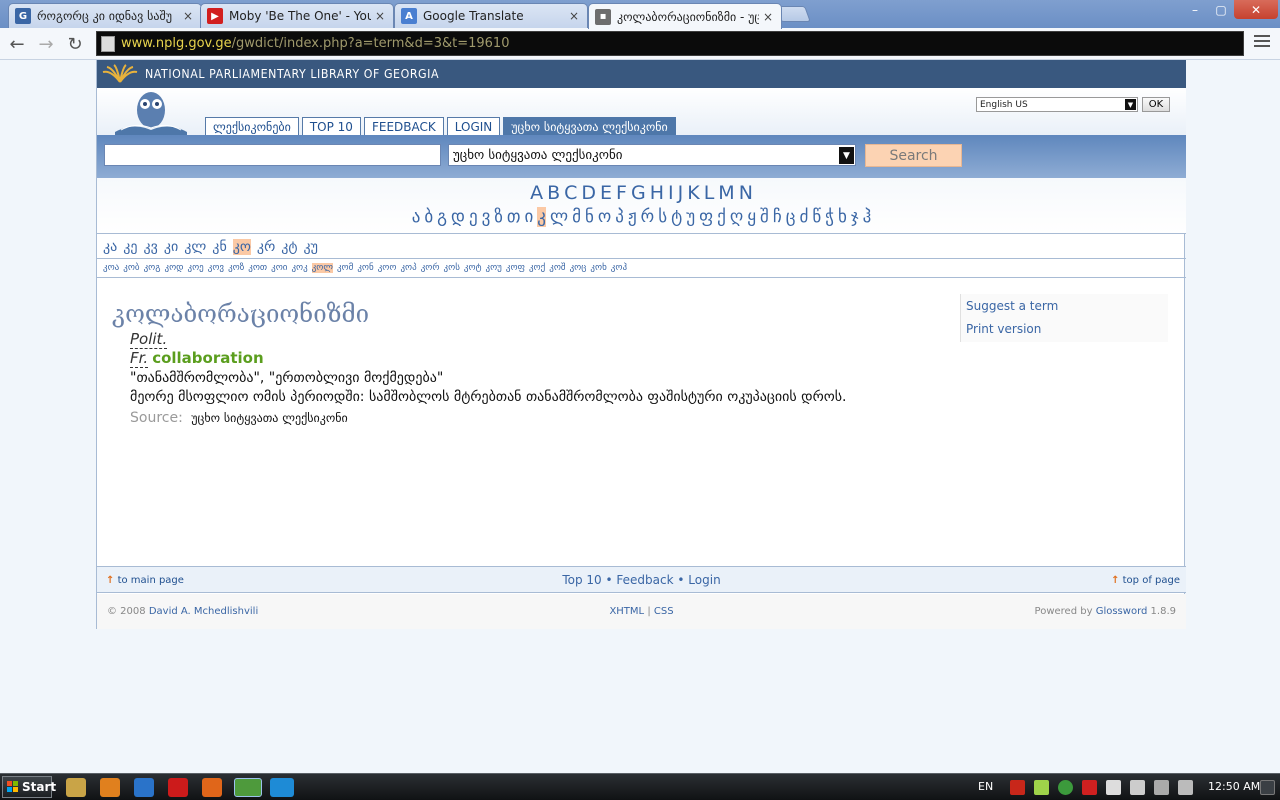  I want to click on show-desktop-button, so click(1267, 787).